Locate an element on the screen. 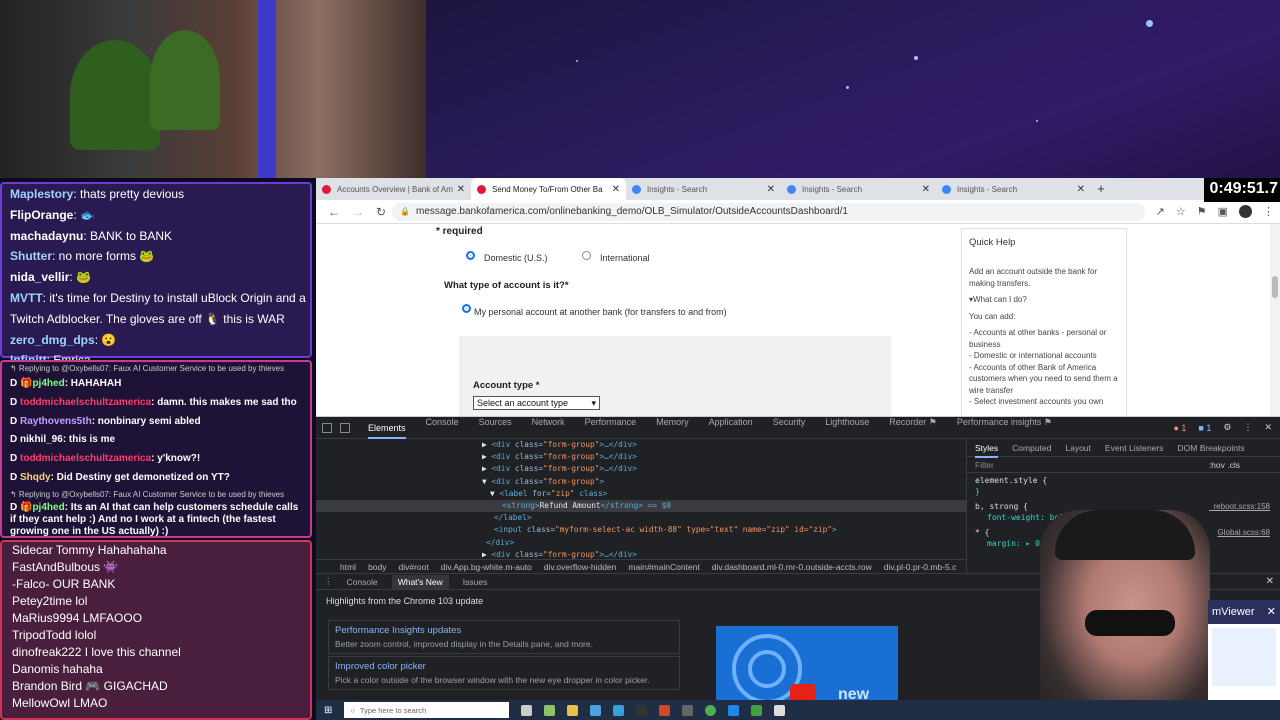 Image resolution: width=1280 pixels, height=720 pixels. account-type-select: Select an account type ▾ is located at coordinates (536, 403).